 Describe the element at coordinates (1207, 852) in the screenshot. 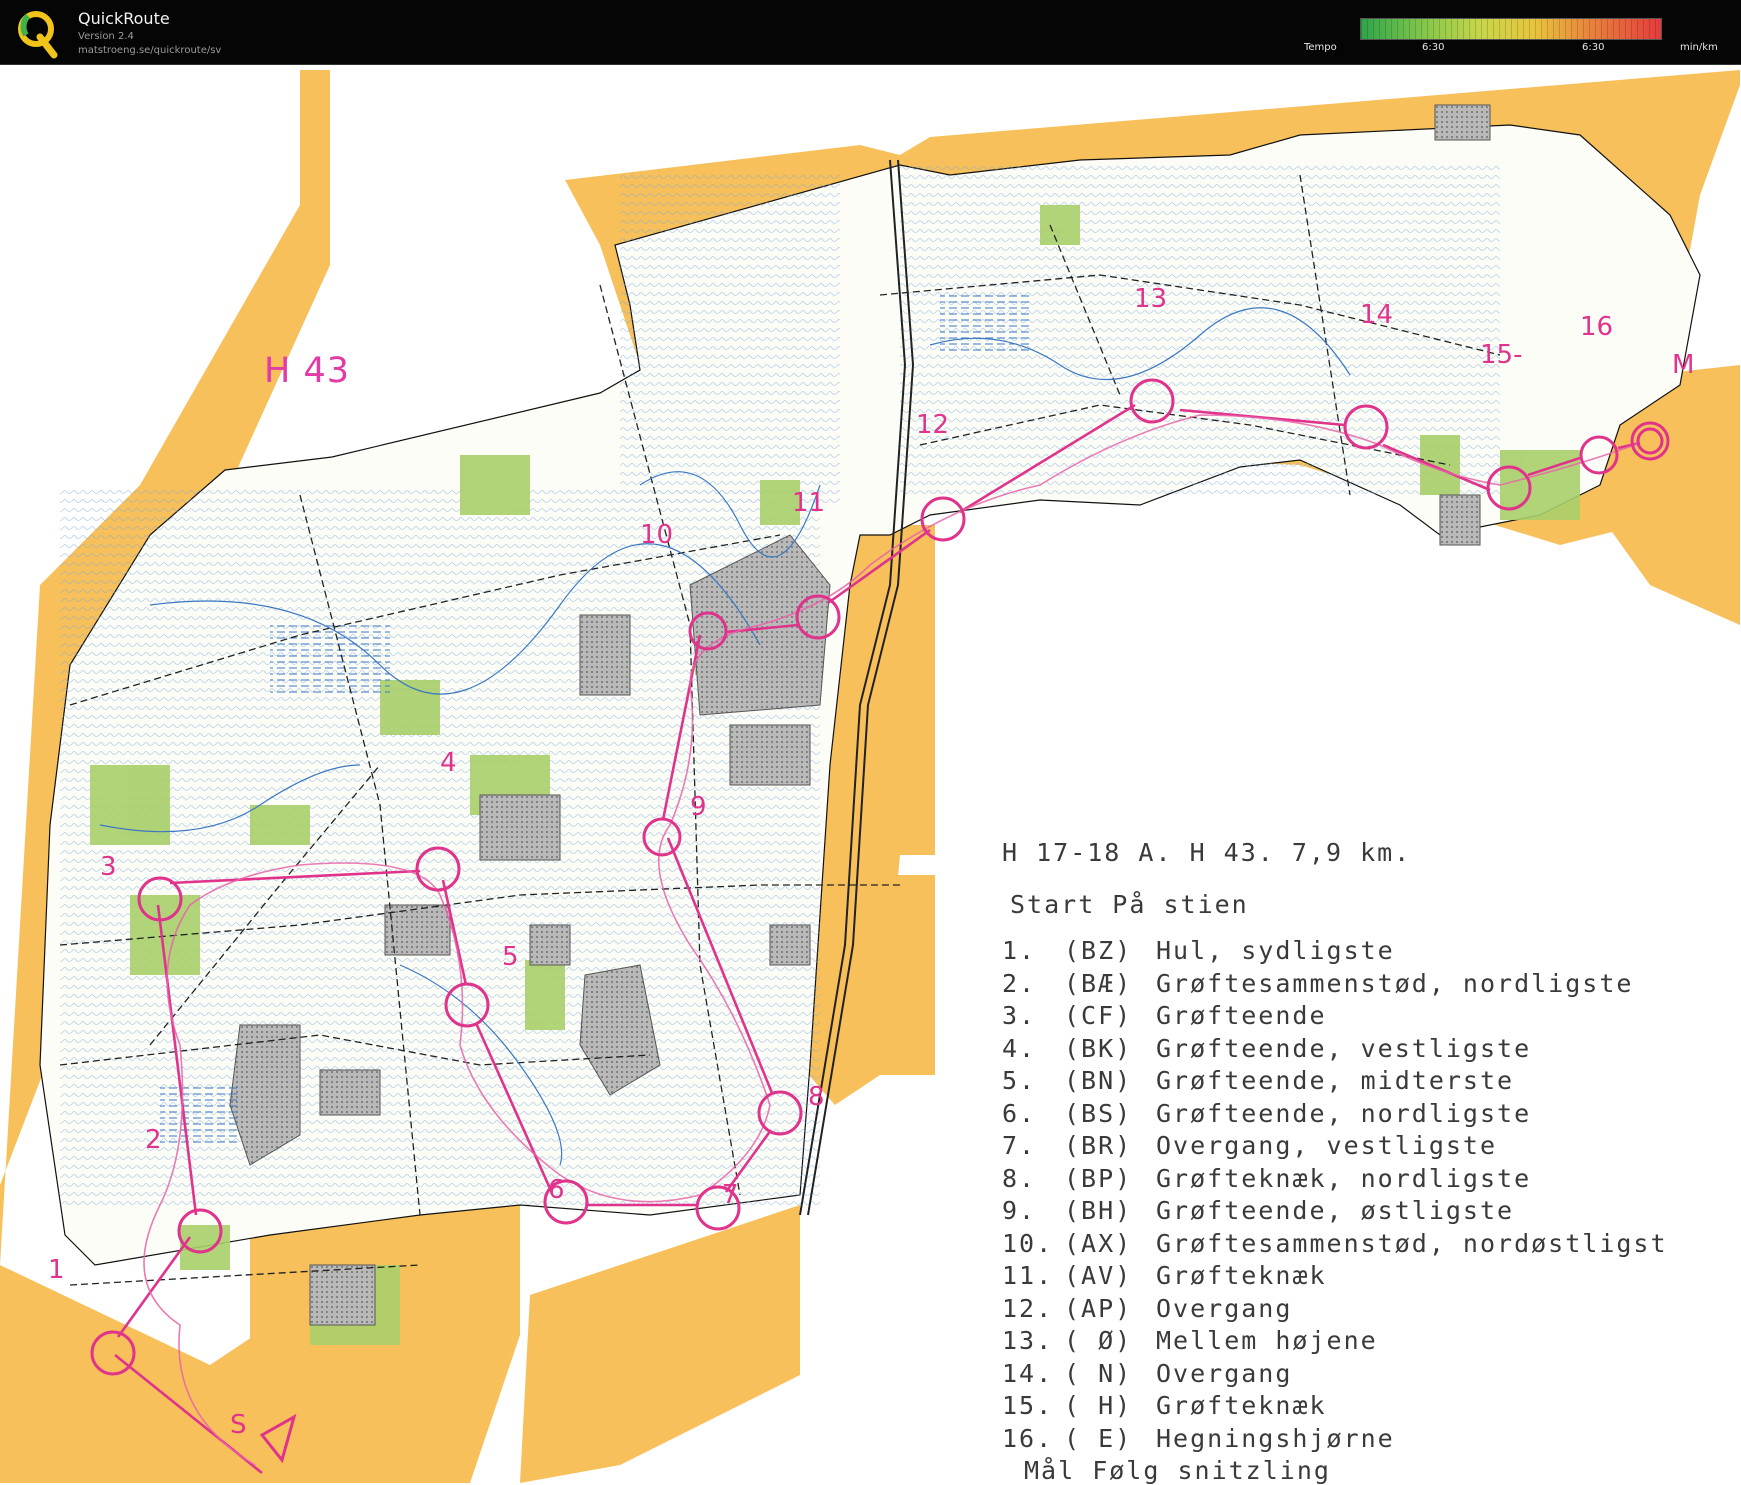

I see `description-header: H 17-18 A. H 43. 7,9 km.` at that location.